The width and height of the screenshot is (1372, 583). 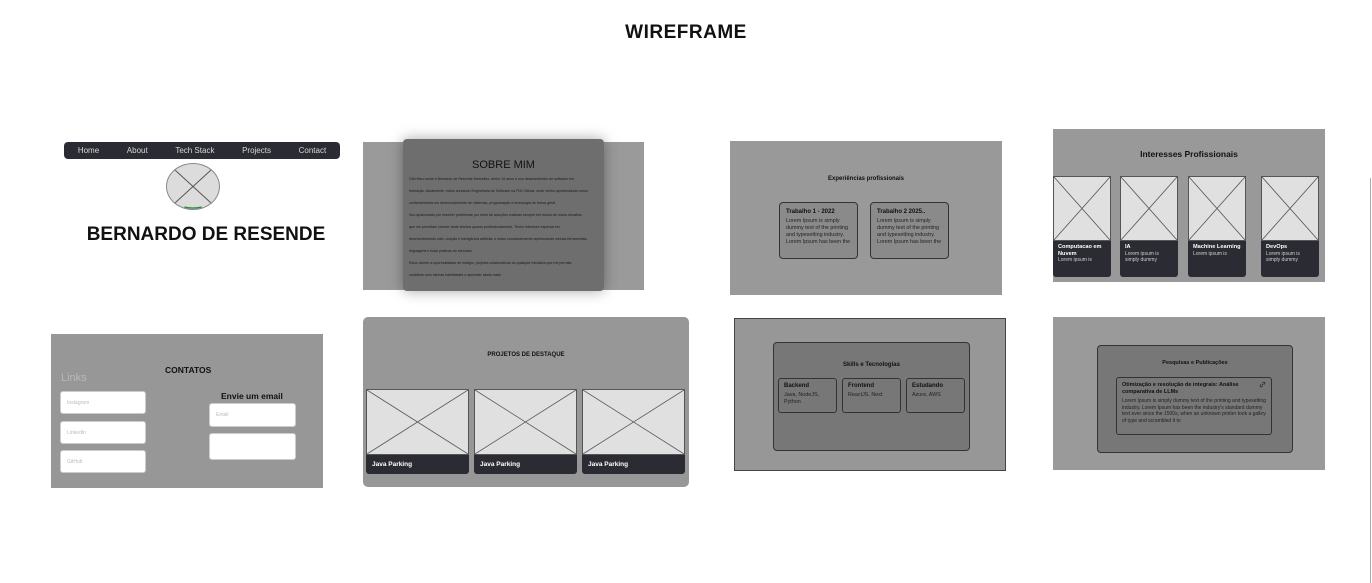 What do you see at coordinates (926, 395) in the screenshot?
I see `skill-group-items: Azure, AWS` at bounding box center [926, 395].